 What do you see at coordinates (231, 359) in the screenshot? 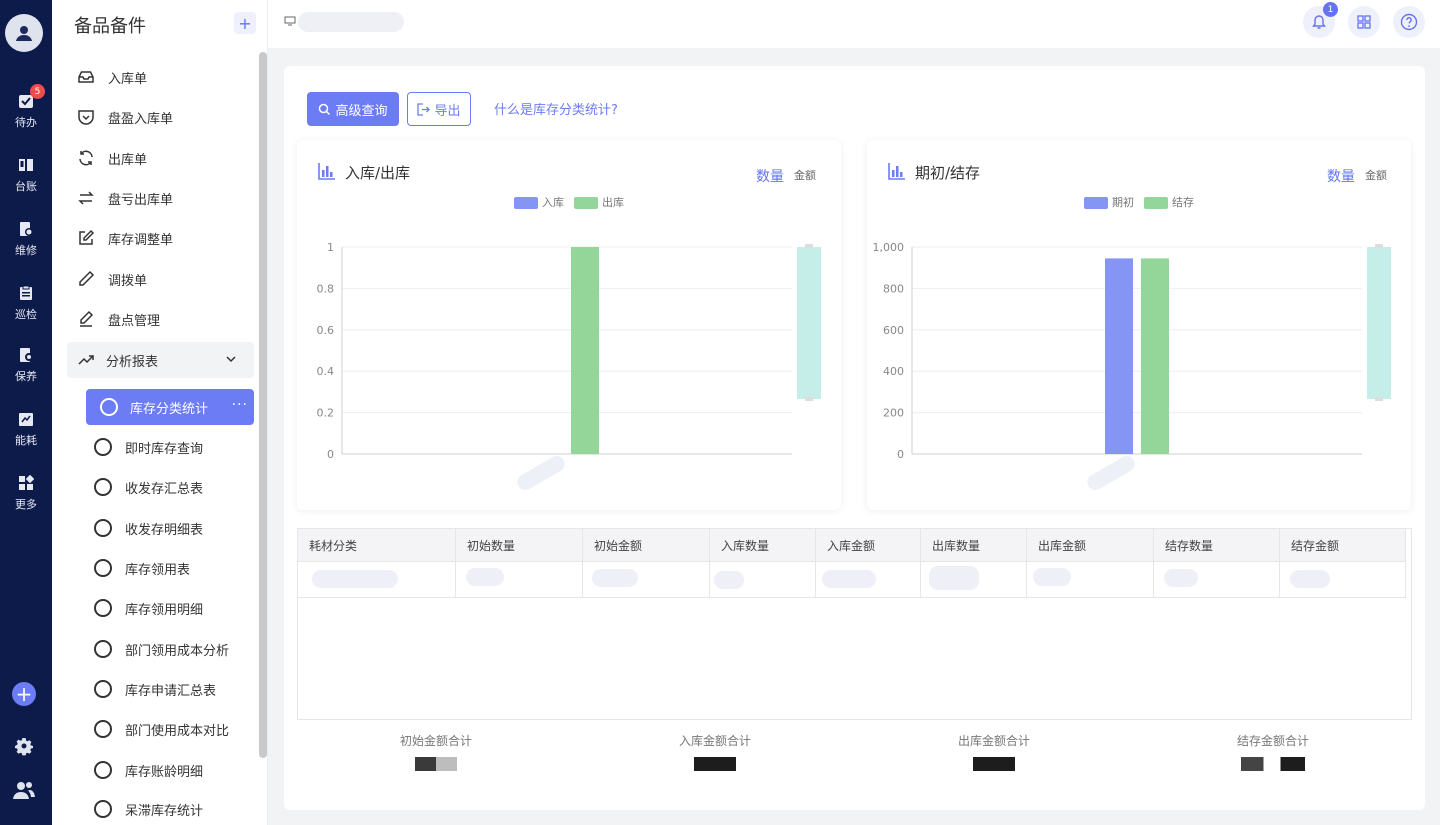
I see `chevron-down-icon` at bounding box center [231, 359].